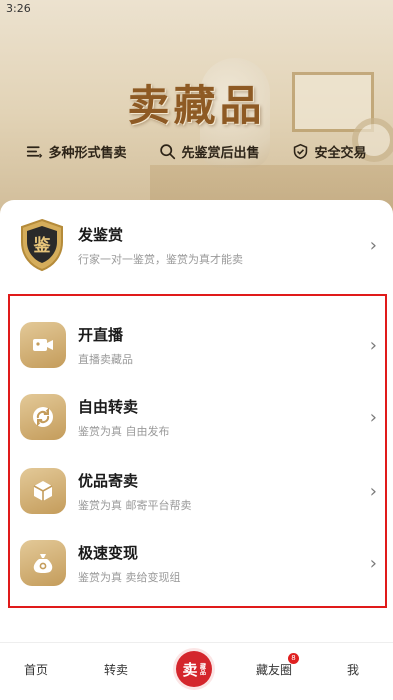 This screenshot has height=700, width=393. Describe the element at coordinates (340, 153) in the screenshot. I see `feature-label: 安全交易` at that location.